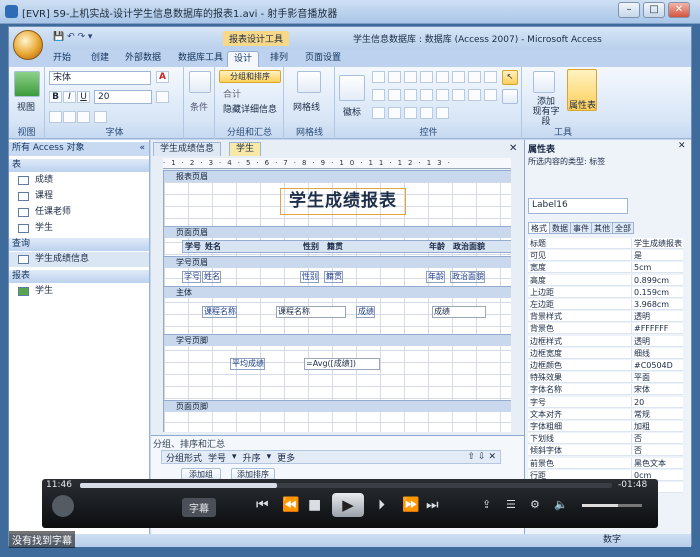  Describe the element at coordinates (79, 228) in the screenshot. I see `nav-item-students: 学生` at that location.